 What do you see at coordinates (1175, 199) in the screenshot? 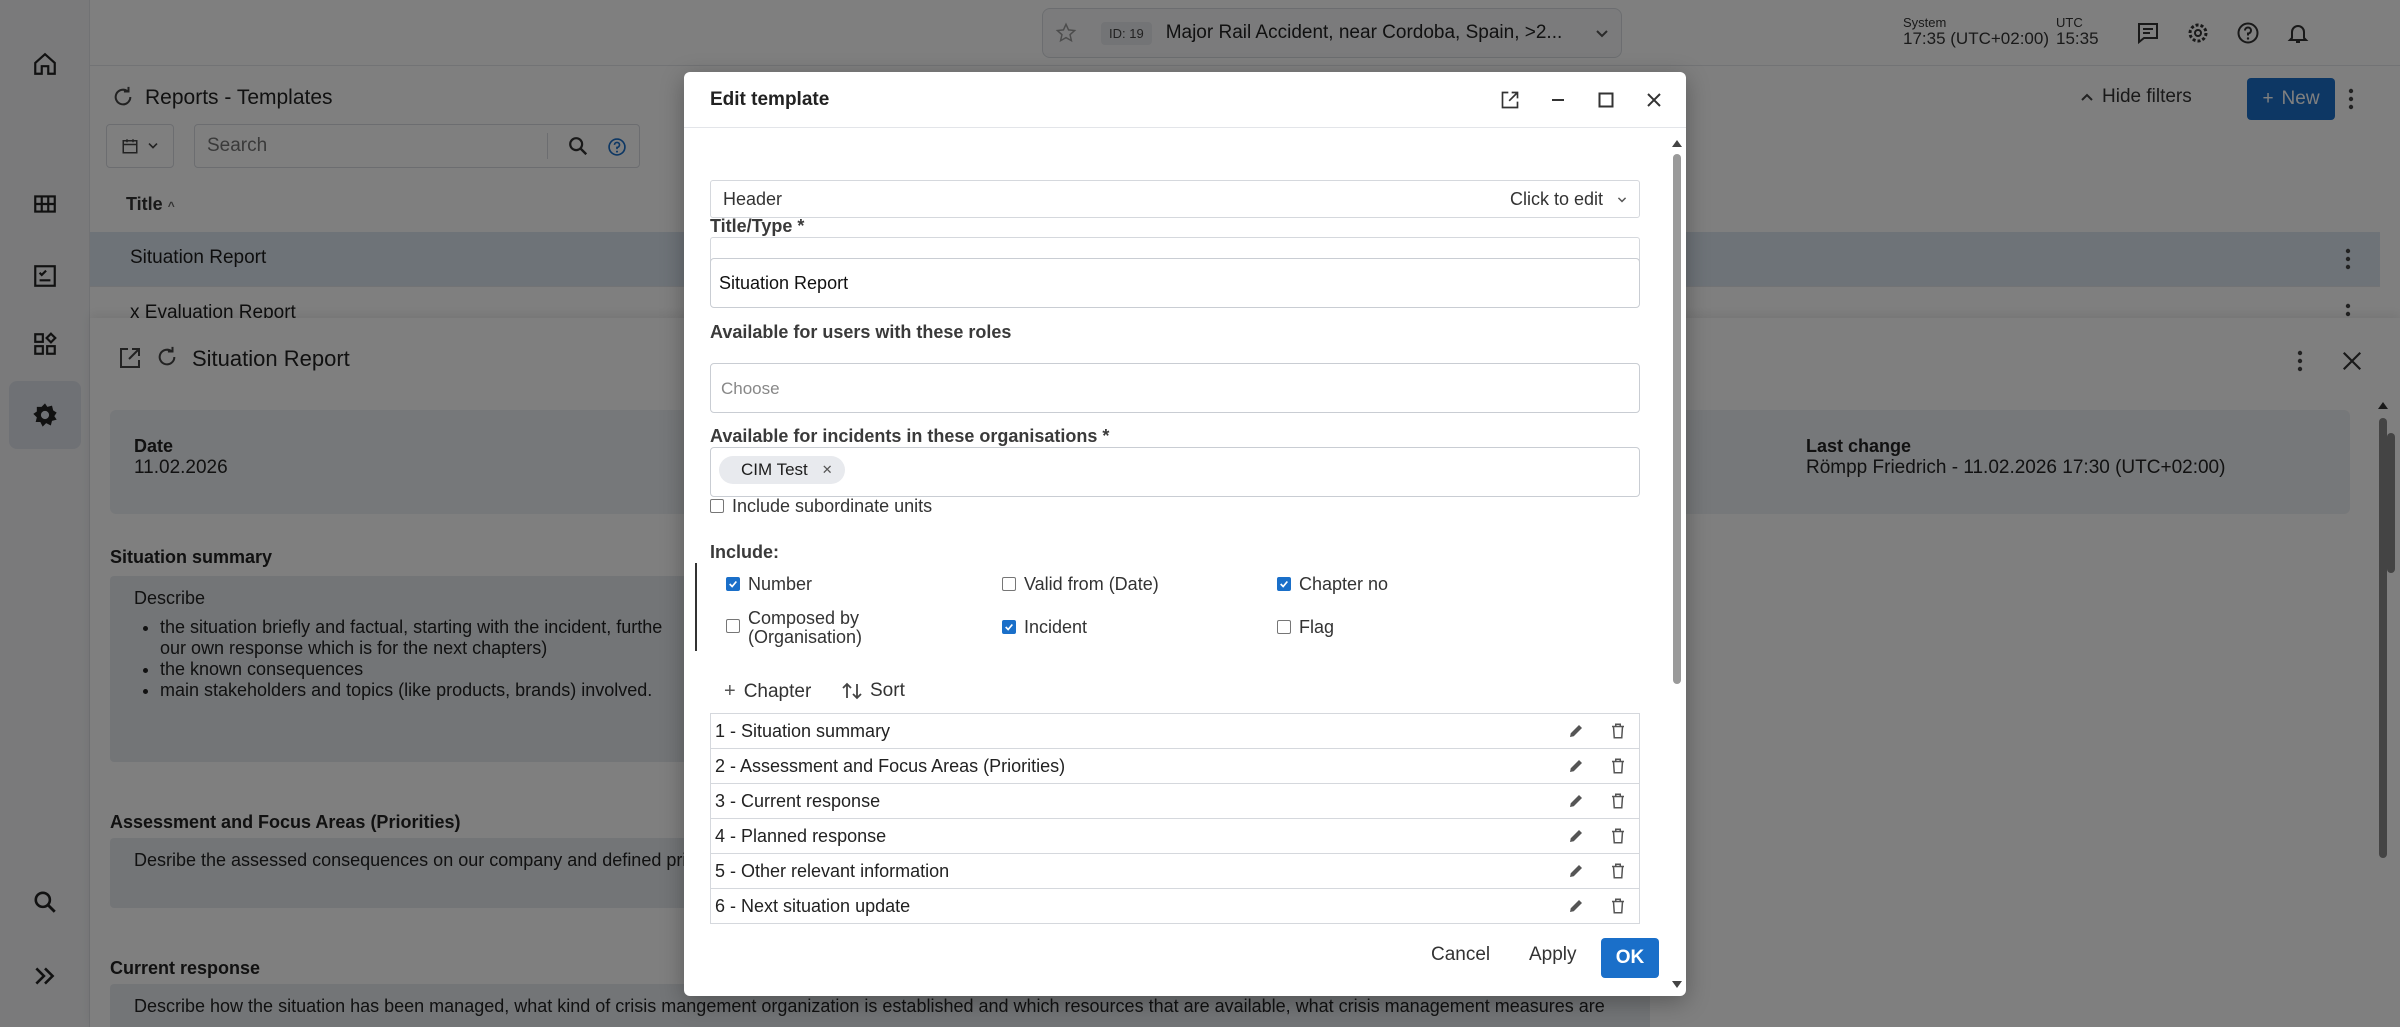
I see `header-editor-row: Header Click to edit` at bounding box center [1175, 199].